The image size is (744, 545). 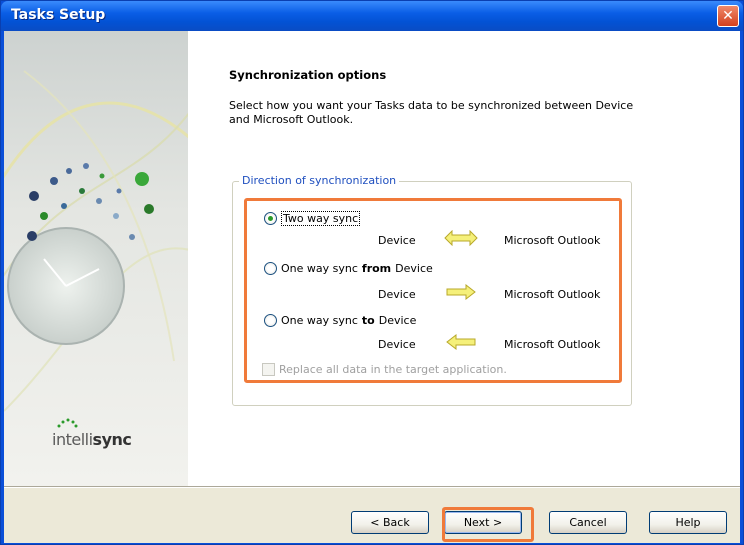 I want to click on next-button-highlight-annotation, so click(x=488, y=524).